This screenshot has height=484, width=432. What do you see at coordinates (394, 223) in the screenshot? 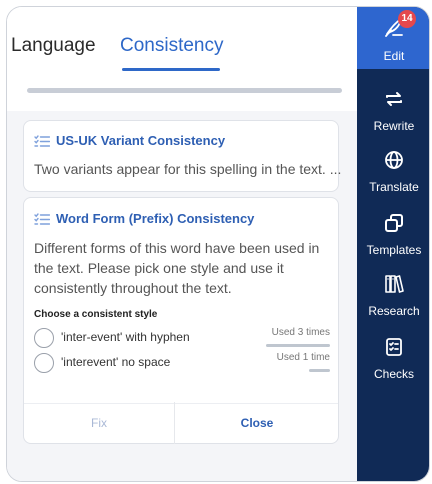
I see `copy-icon` at bounding box center [394, 223].